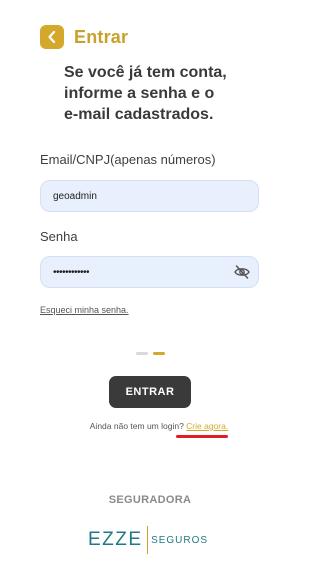 Image resolution: width=320 pixels, height=582 pixels. Describe the element at coordinates (139, 93) in the screenshot. I see `intro-line: informe a senha e o` at that location.